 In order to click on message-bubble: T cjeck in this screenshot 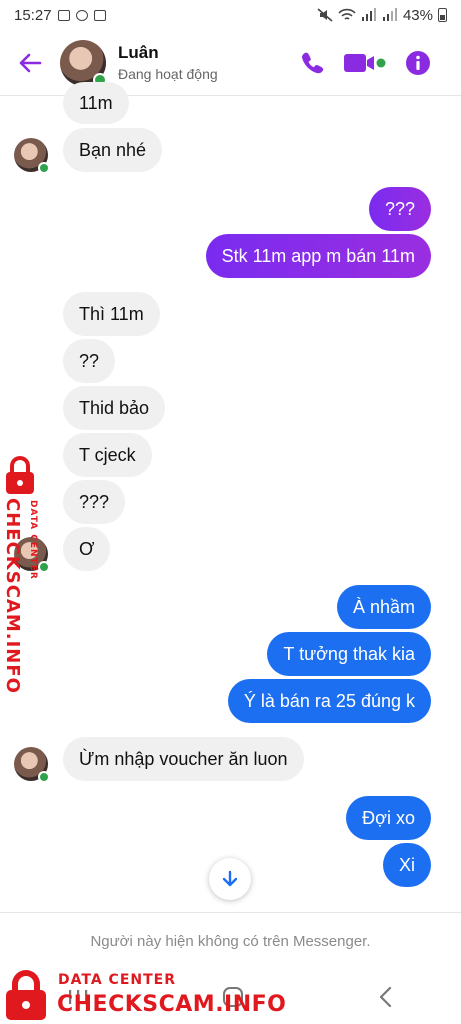, I will do `click(107, 455)`.